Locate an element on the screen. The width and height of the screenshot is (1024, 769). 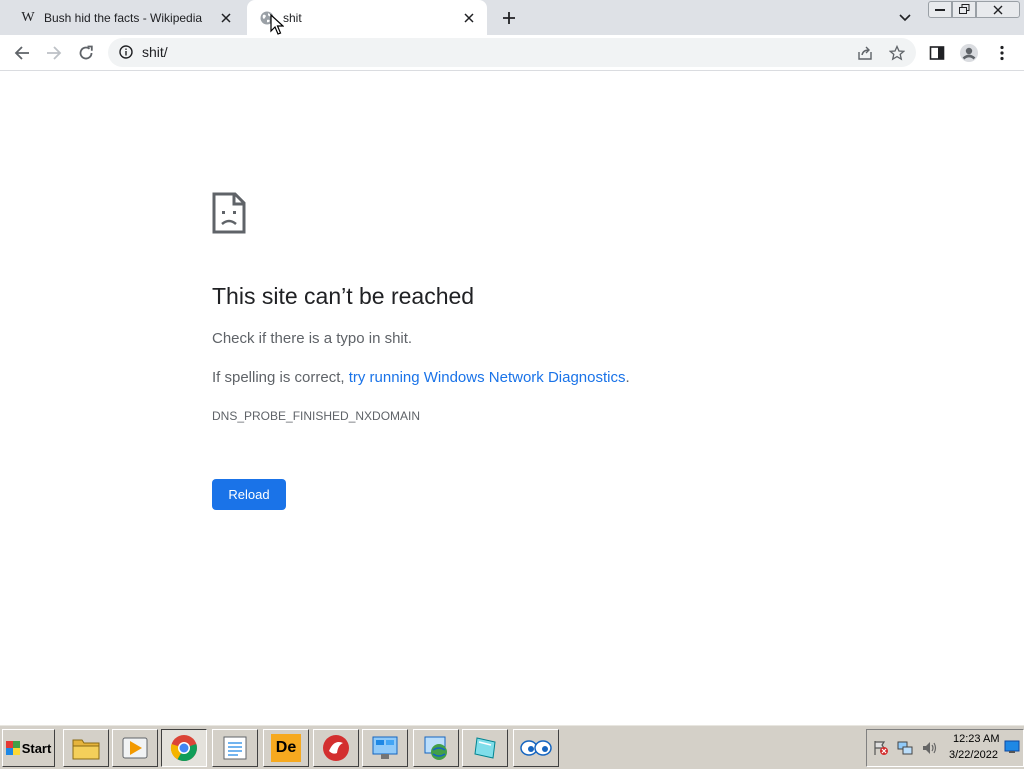
tablet-app-icon is located at coordinates (485, 748).